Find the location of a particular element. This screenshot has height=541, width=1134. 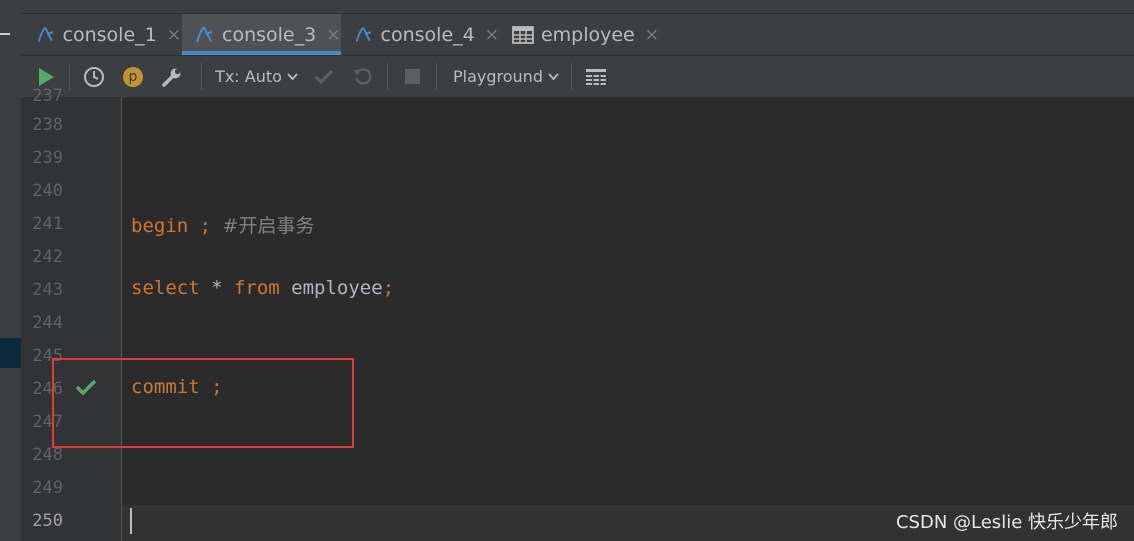

clock-icon is located at coordinates (94, 76).